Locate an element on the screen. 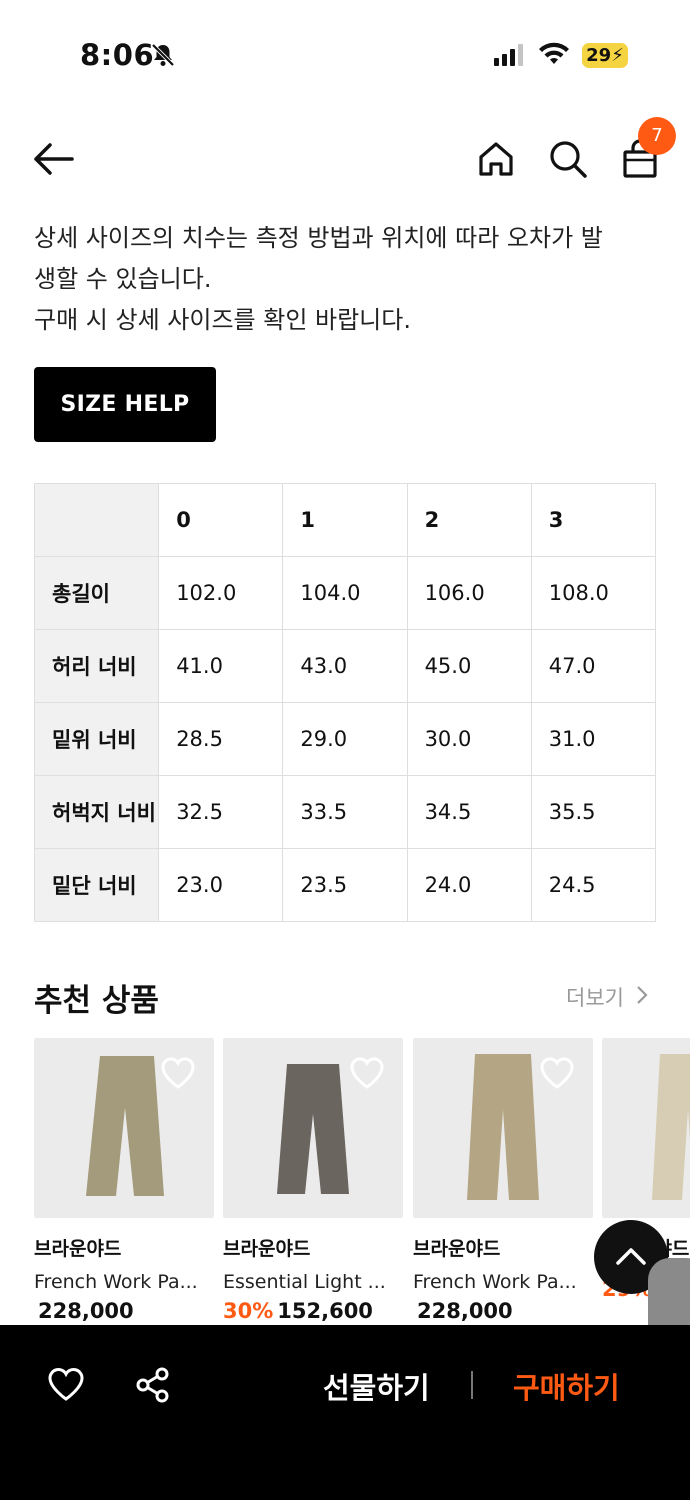 This screenshot has height=1500, width=690. gift-button: 선물하기 is located at coordinates (376, 1386).